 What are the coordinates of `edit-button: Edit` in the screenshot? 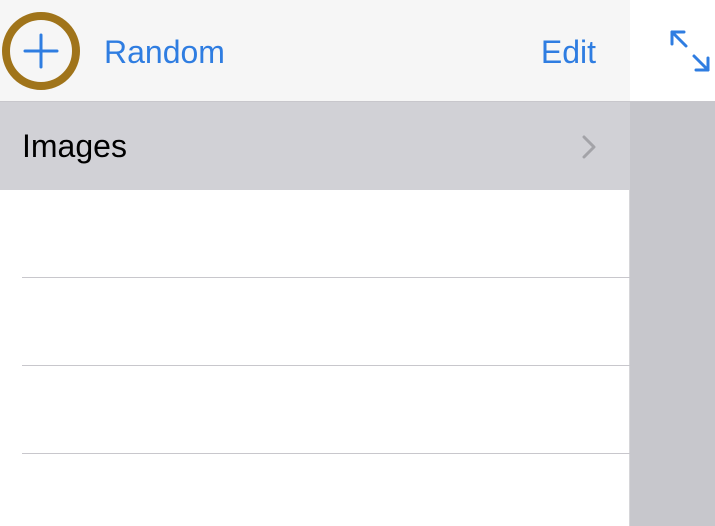 It's located at (568, 52).